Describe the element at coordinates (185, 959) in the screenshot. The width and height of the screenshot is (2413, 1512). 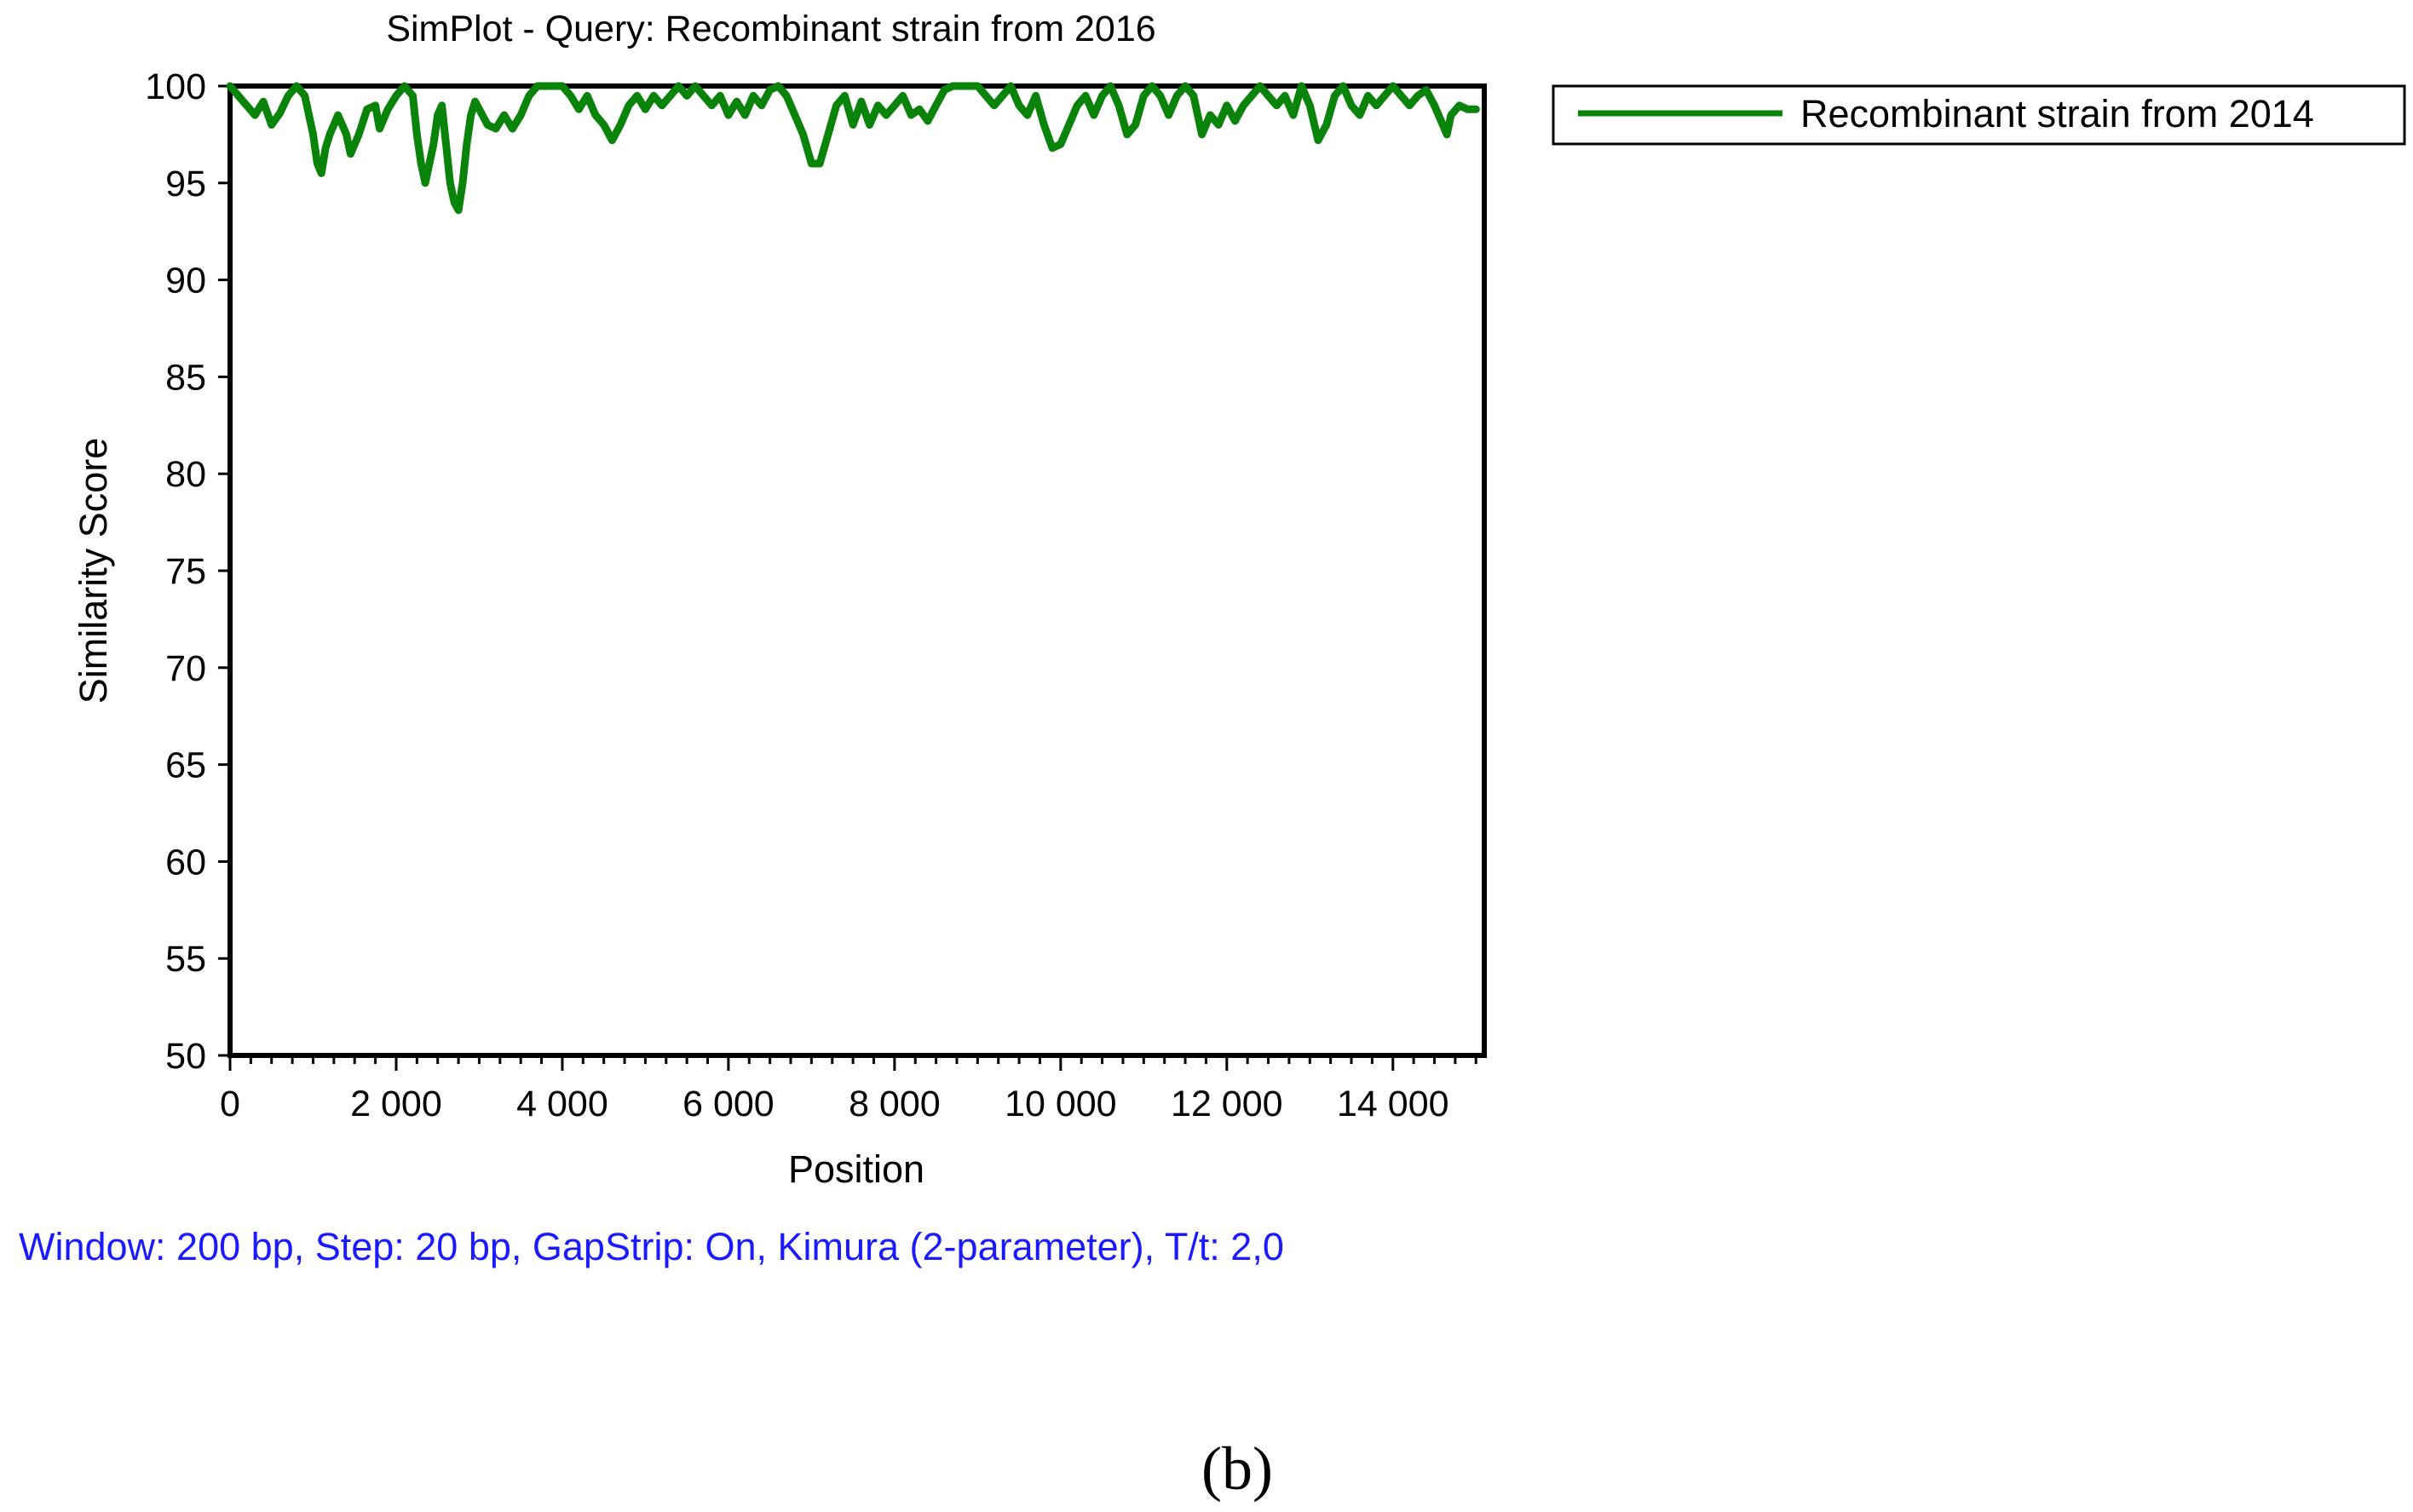
I see `y-tick-label: 55` at that location.